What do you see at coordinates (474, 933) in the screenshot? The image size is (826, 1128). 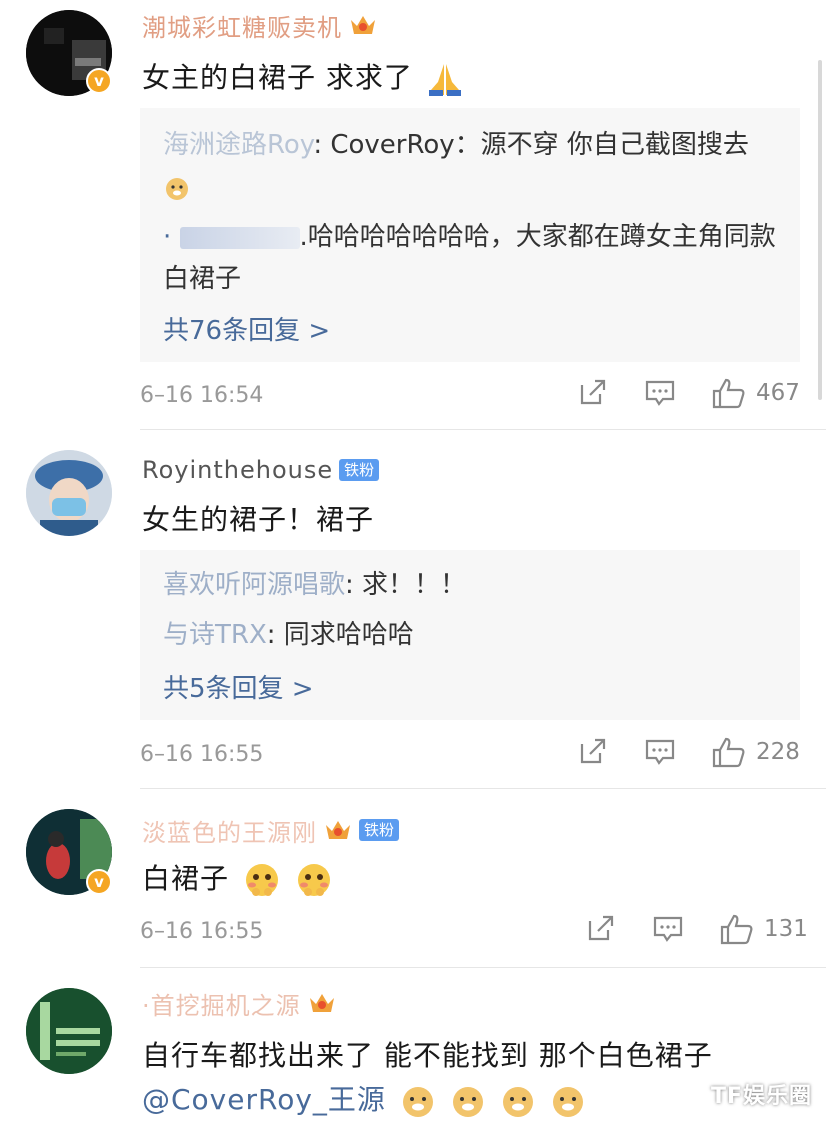 I see `meta-row: 6–16 16:55 131` at bounding box center [474, 933].